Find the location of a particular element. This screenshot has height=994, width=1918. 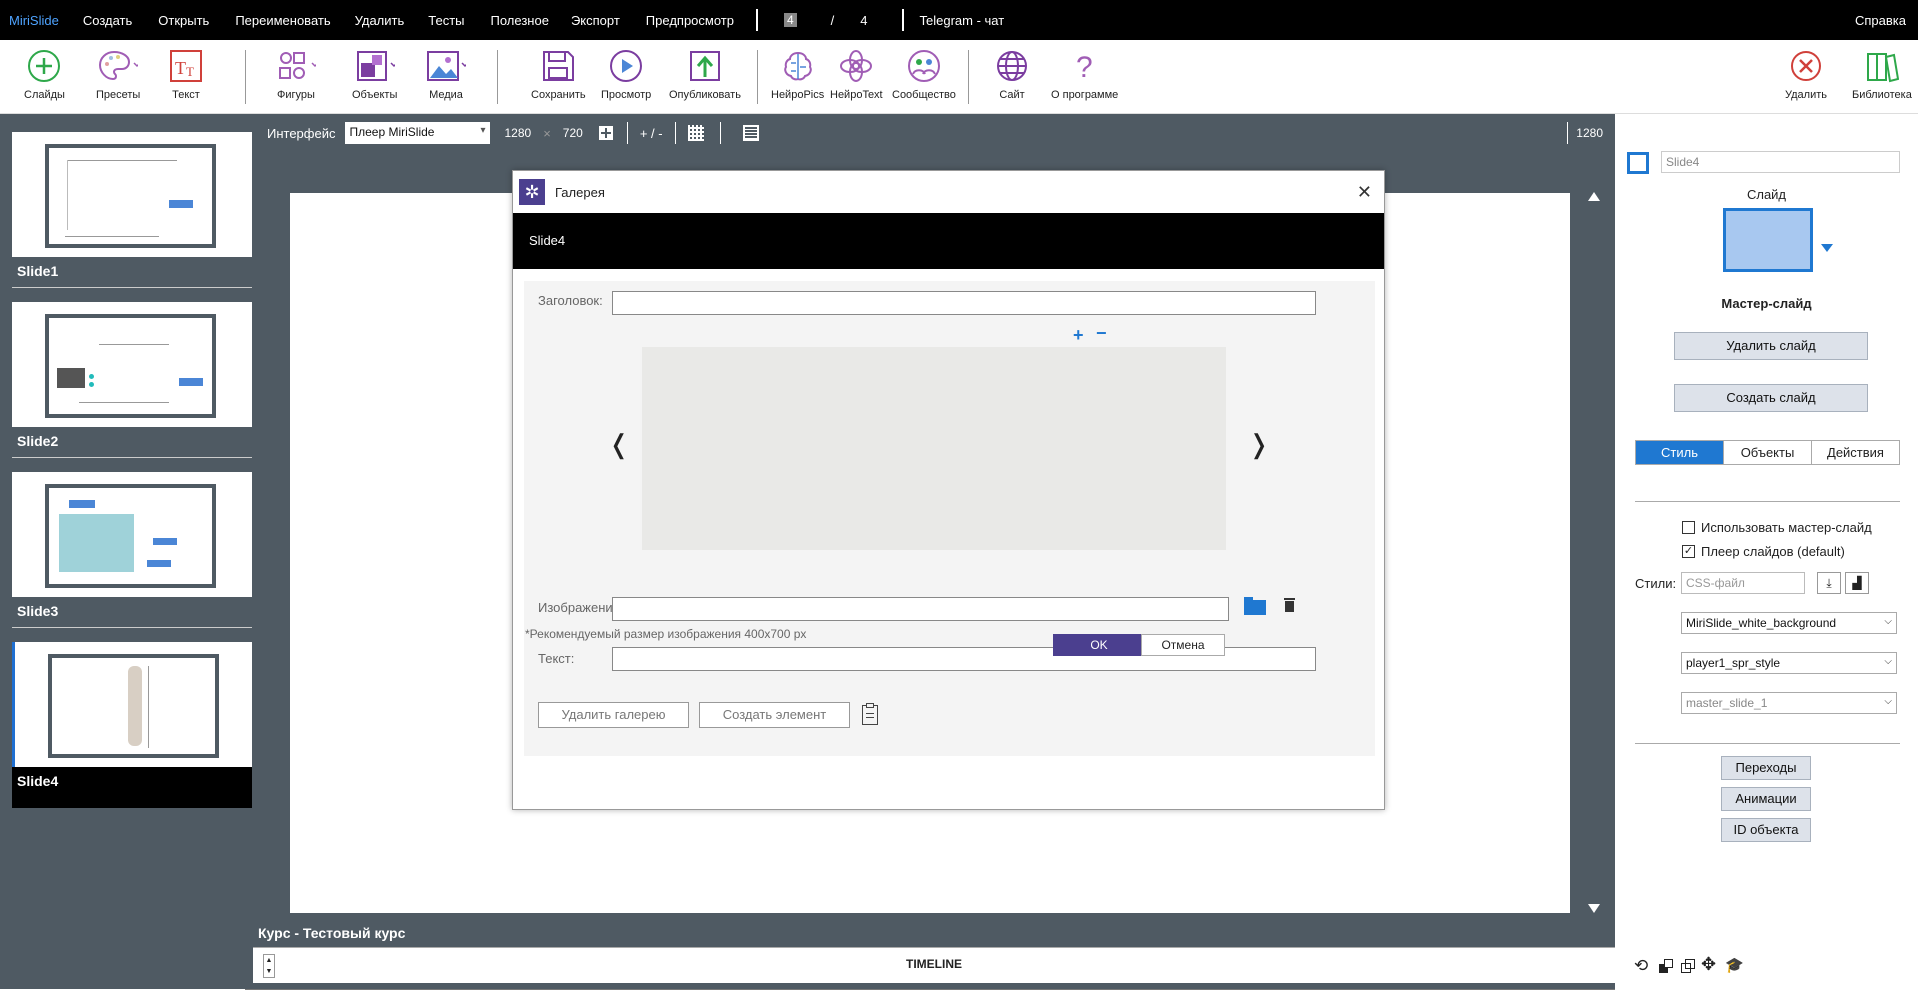

player-checkbox: ✓ is located at coordinates (1688, 551).